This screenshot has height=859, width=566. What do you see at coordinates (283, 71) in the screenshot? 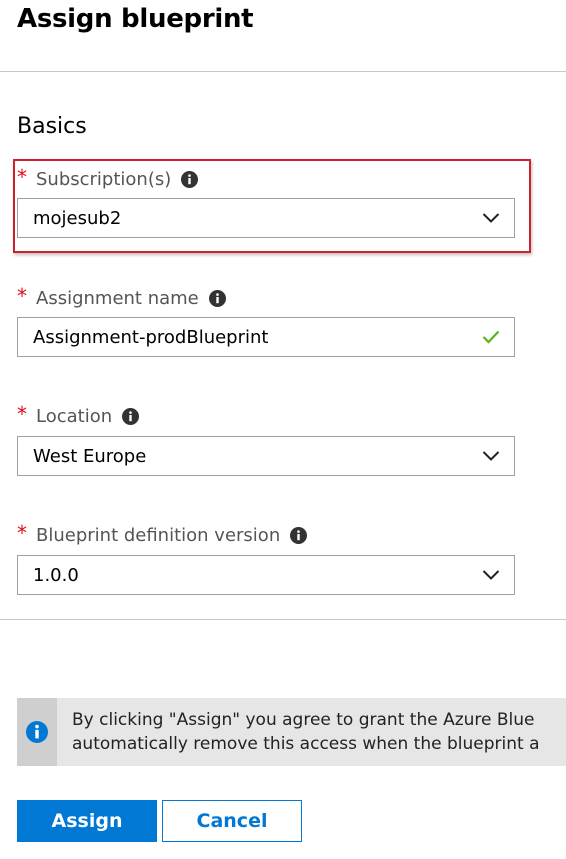
I see `header-divider` at bounding box center [283, 71].